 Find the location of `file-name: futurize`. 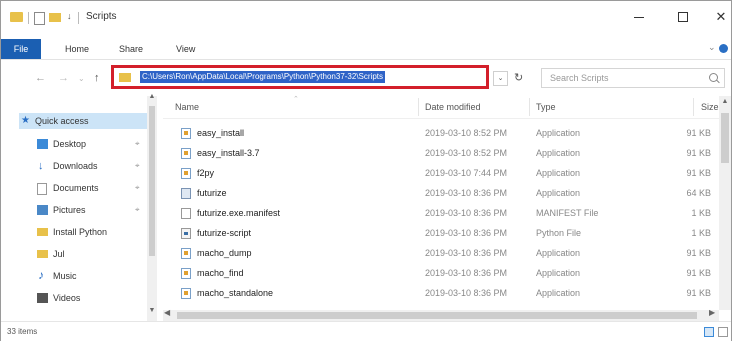

file-name: futurize is located at coordinates (212, 193).